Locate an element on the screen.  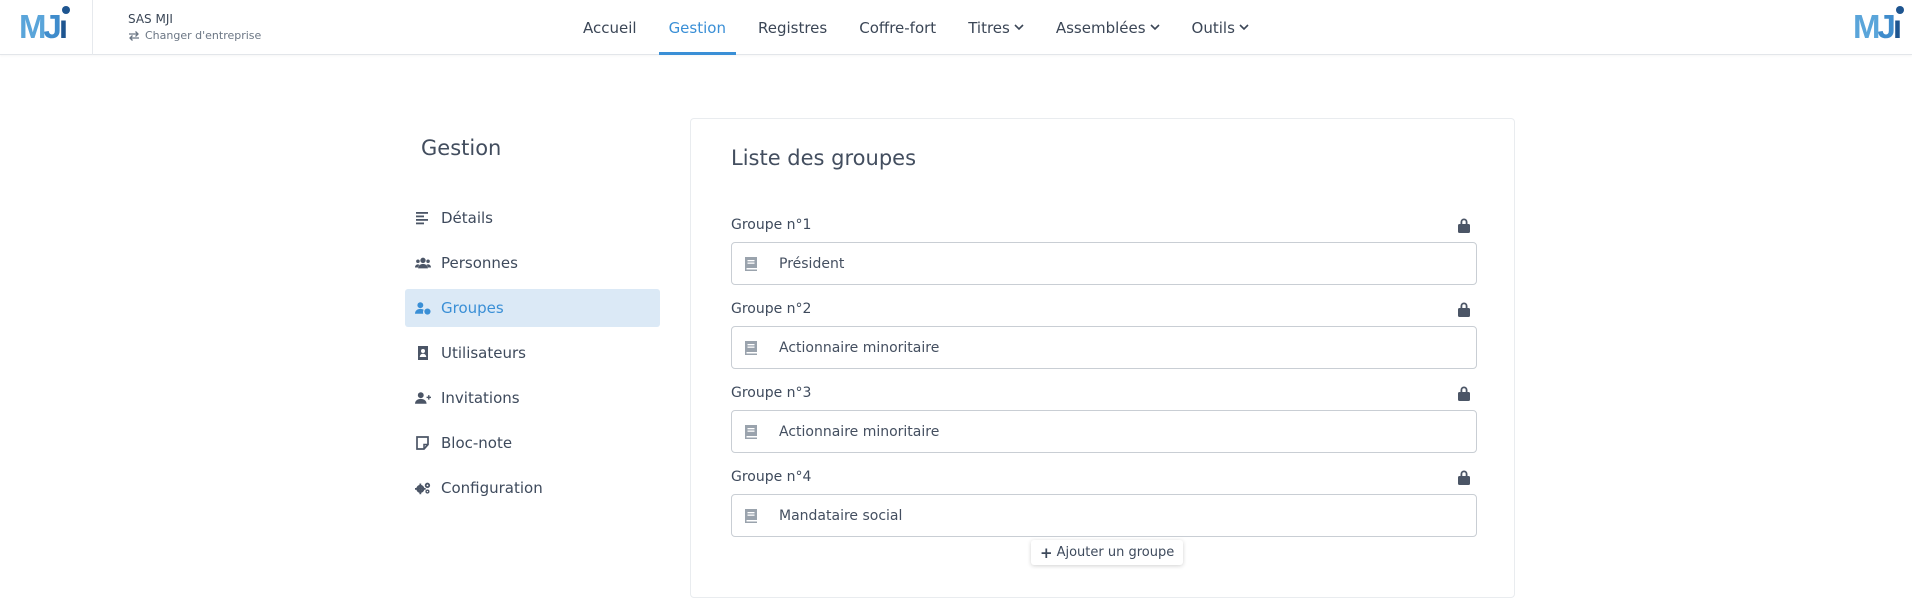
add-group-button: + Ajouter un groupe is located at coordinates (1107, 552).